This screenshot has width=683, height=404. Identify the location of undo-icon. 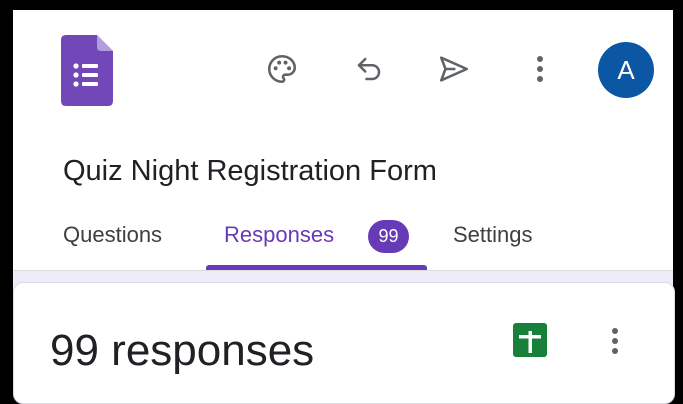
(369, 69).